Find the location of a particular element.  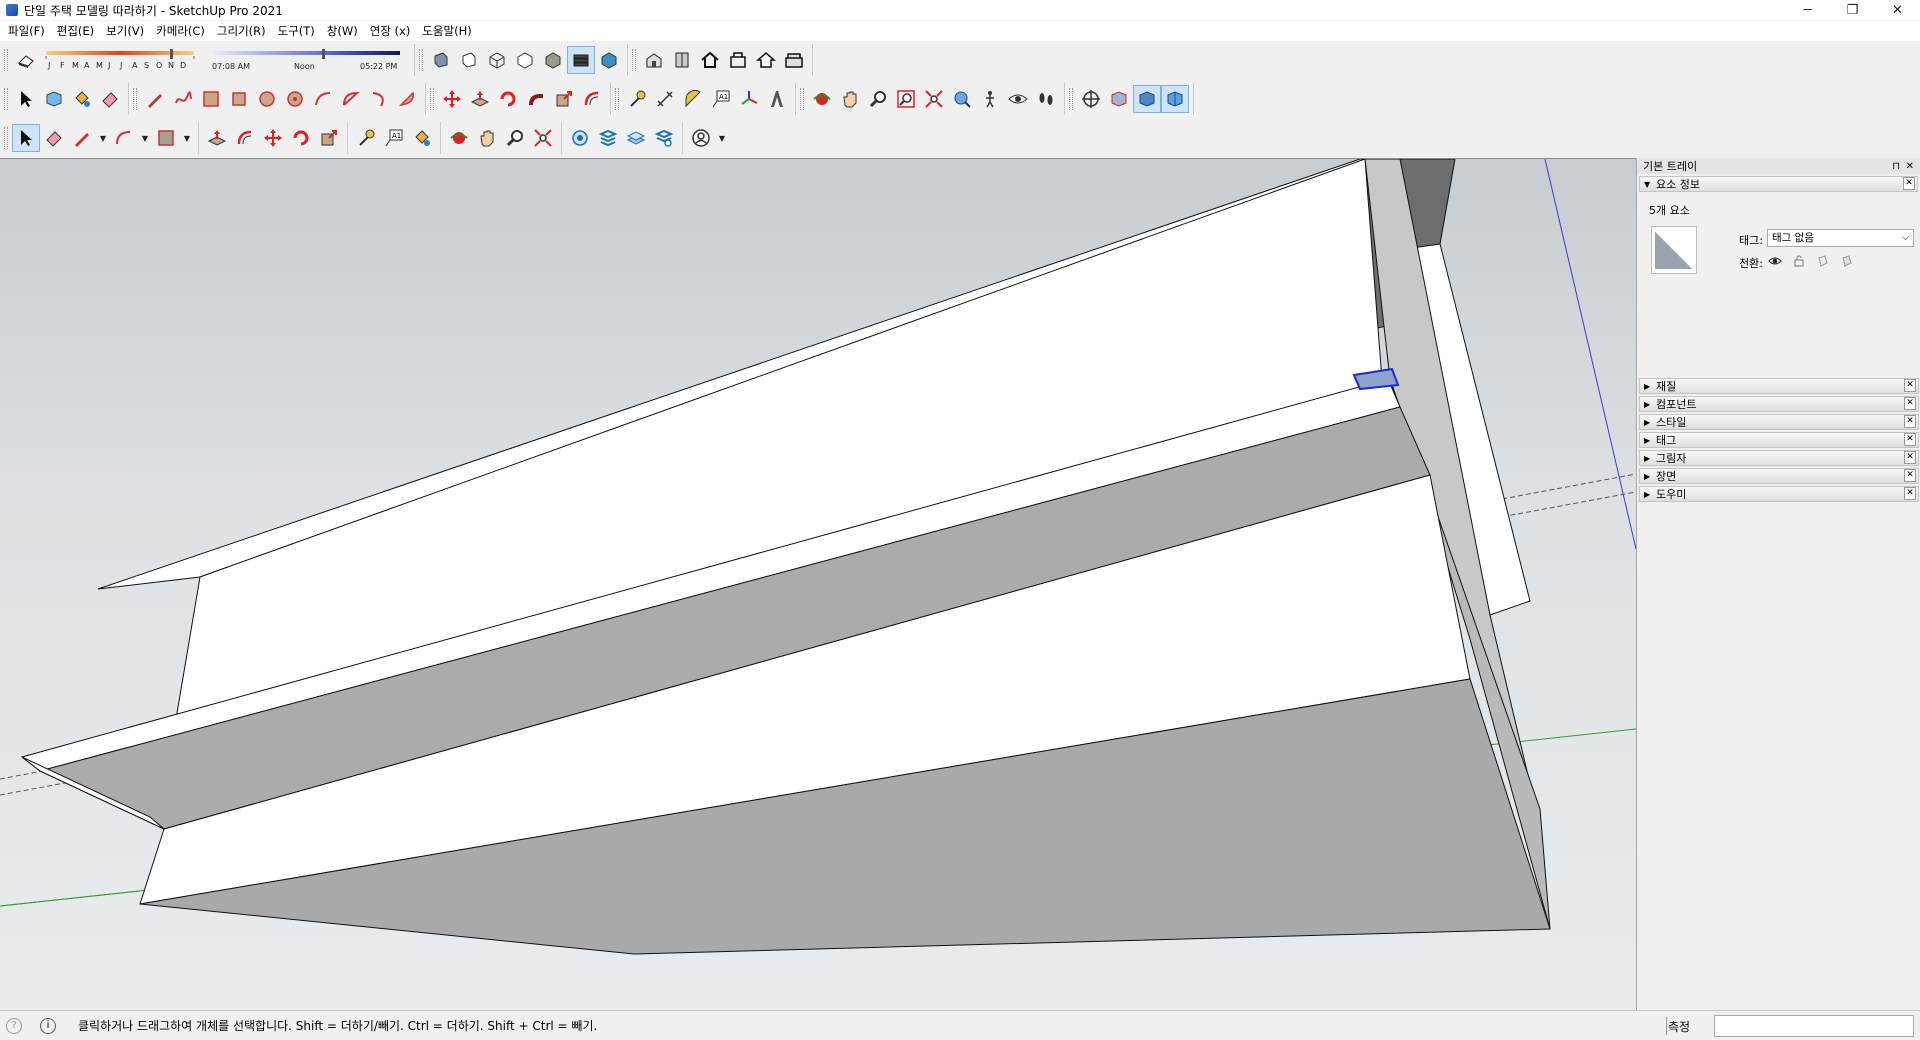

menu-file: 파일(F) is located at coordinates (26, 31).